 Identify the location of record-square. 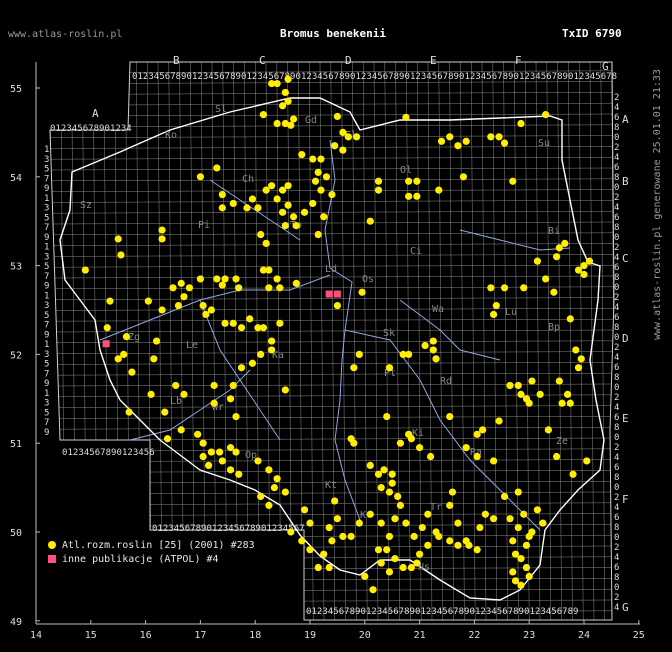
(106, 344).